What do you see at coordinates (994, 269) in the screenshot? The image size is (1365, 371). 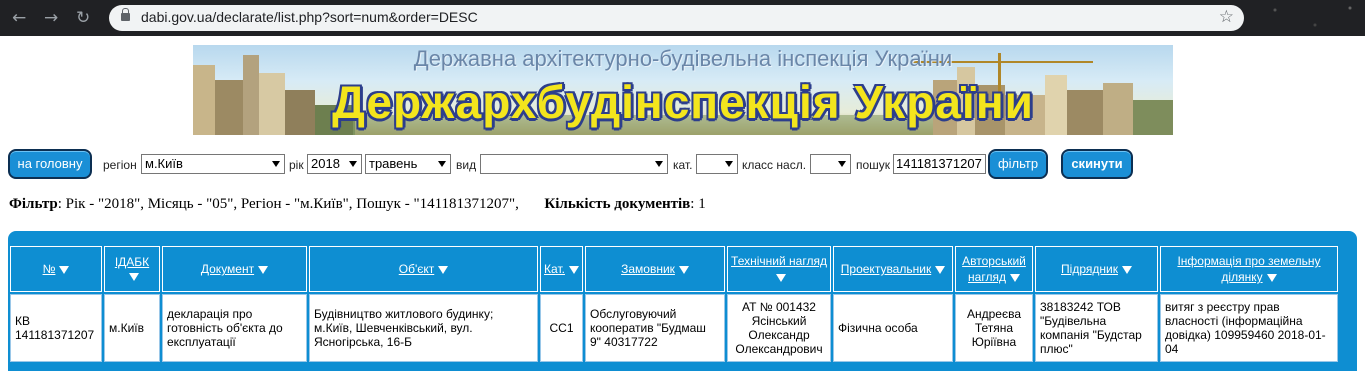 I see `column-header-author-supervision: Авторський нагляд` at bounding box center [994, 269].